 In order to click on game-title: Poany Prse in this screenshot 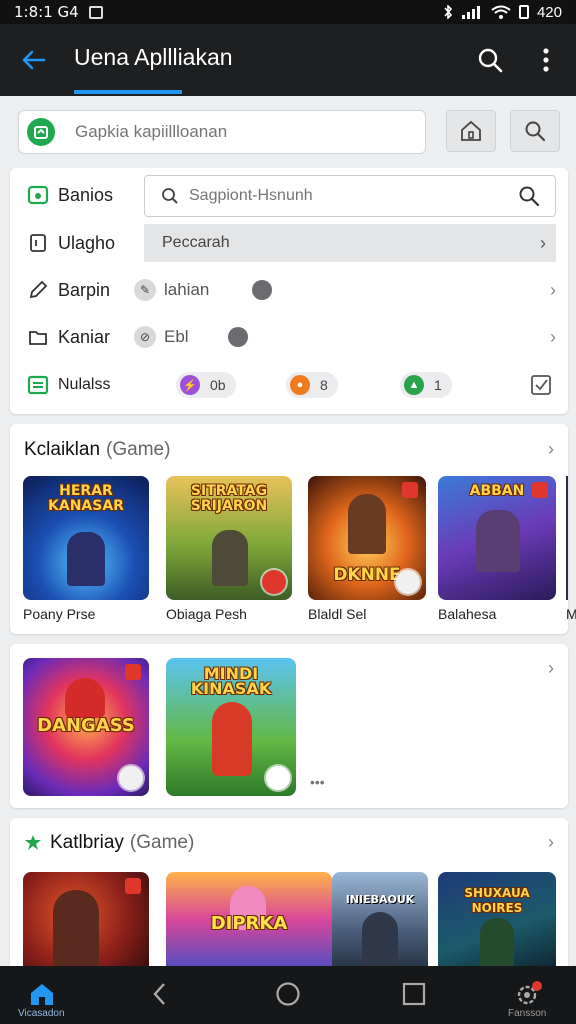, I will do `click(59, 614)`.